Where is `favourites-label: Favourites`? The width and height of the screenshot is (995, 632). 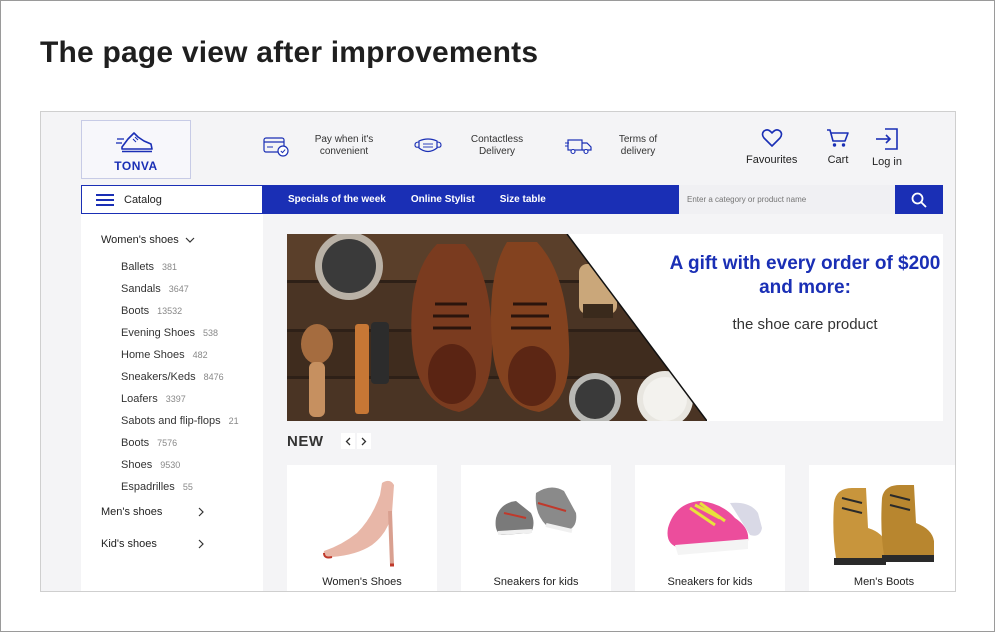
favourites-label: Favourites is located at coordinates (772, 160).